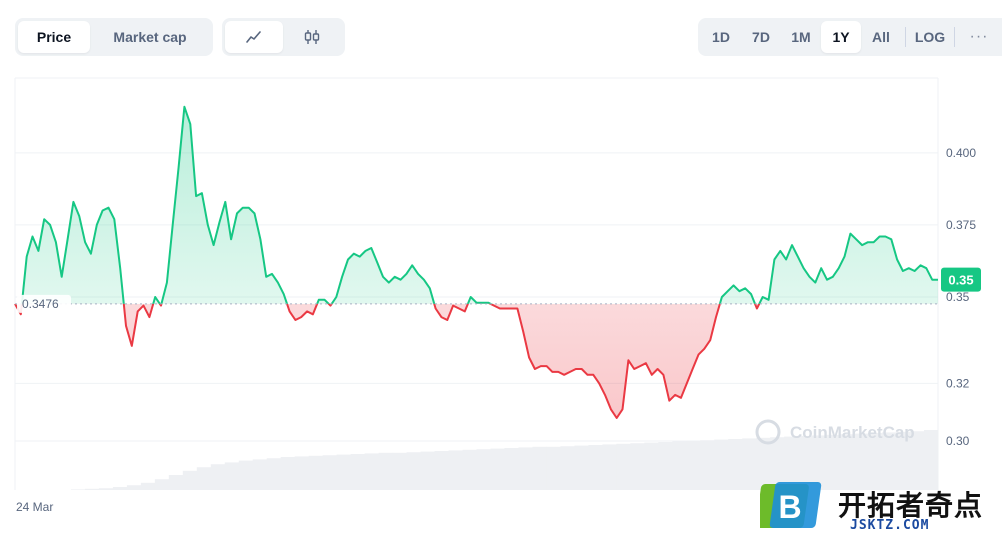 The image size is (1002, 539). I want to click on line-chart-icon, so click(253, 37).